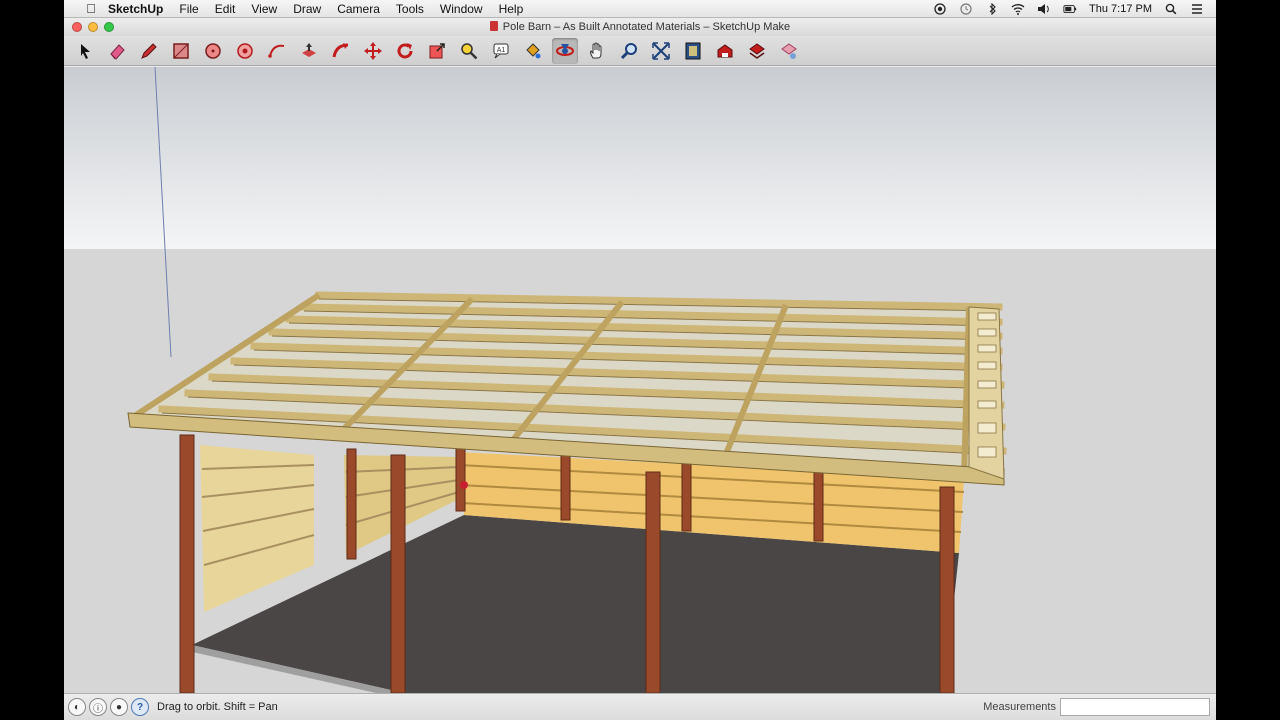  I want to click on letterbox-right, so click(1248, 360).